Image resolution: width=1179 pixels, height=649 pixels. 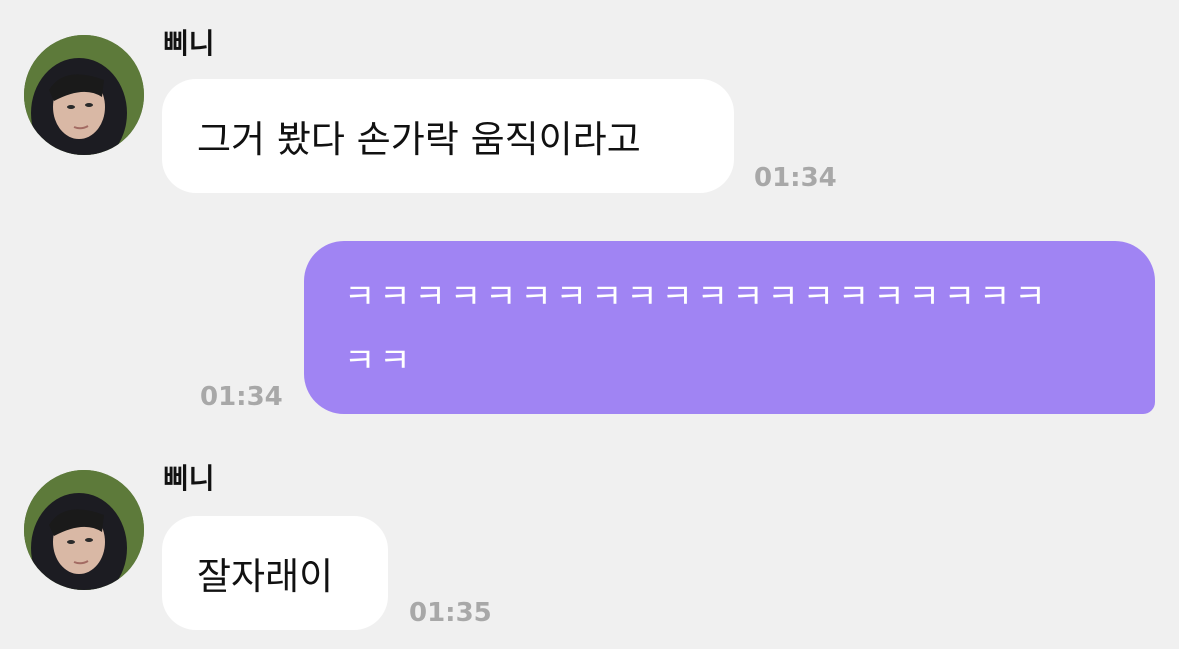 I want to click on incoming-message-bubble: 그거 봤다 손가락 움직이라고, so click(x=448, y=136).